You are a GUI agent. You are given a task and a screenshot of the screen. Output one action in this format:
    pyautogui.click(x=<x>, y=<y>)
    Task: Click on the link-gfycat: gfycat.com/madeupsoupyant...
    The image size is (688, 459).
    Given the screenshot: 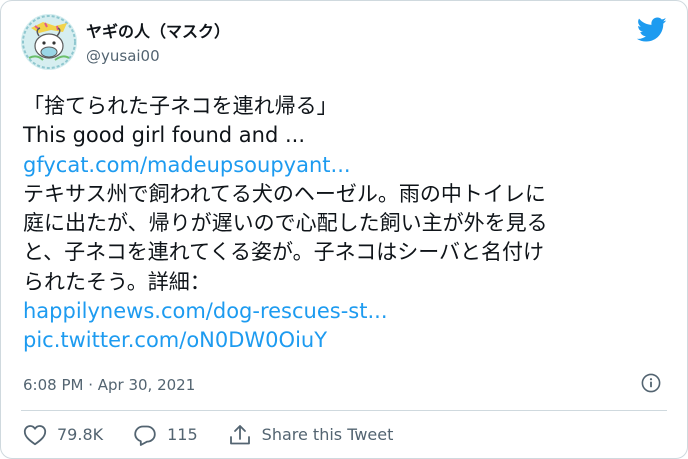 What is the action you would take?
    pyautogui.click(x=187, y=165)
    